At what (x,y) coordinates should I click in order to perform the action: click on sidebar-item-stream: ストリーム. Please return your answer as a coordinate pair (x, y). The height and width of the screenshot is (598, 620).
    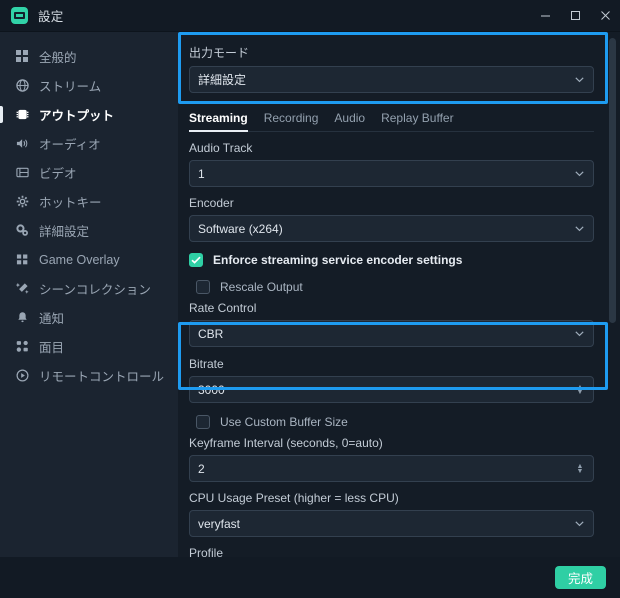
    Looking at the image, I should click on (89, 85).